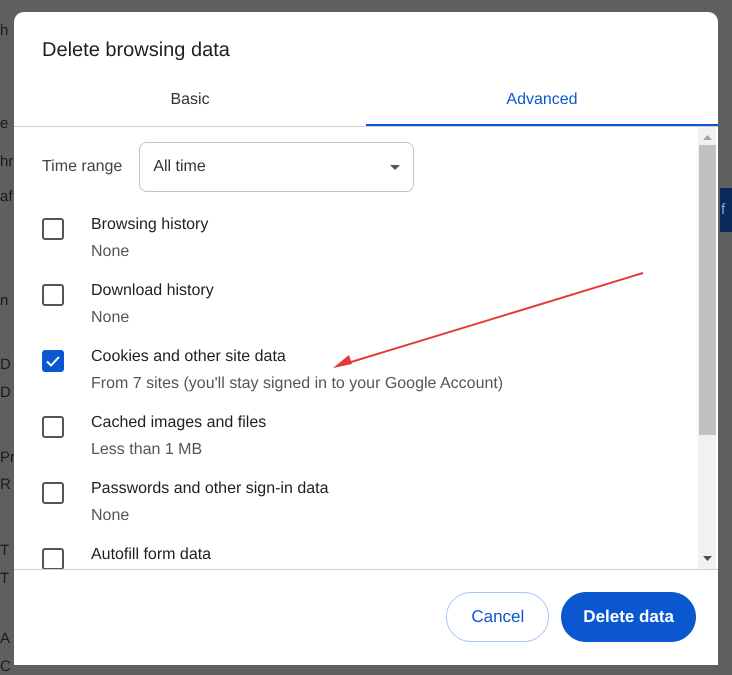 This screenshot has width=732, height=675. What do you see at coordinates (707, 137) in the screenshot?
I see `scroll-up-icon` at bounding box center [707, 137].